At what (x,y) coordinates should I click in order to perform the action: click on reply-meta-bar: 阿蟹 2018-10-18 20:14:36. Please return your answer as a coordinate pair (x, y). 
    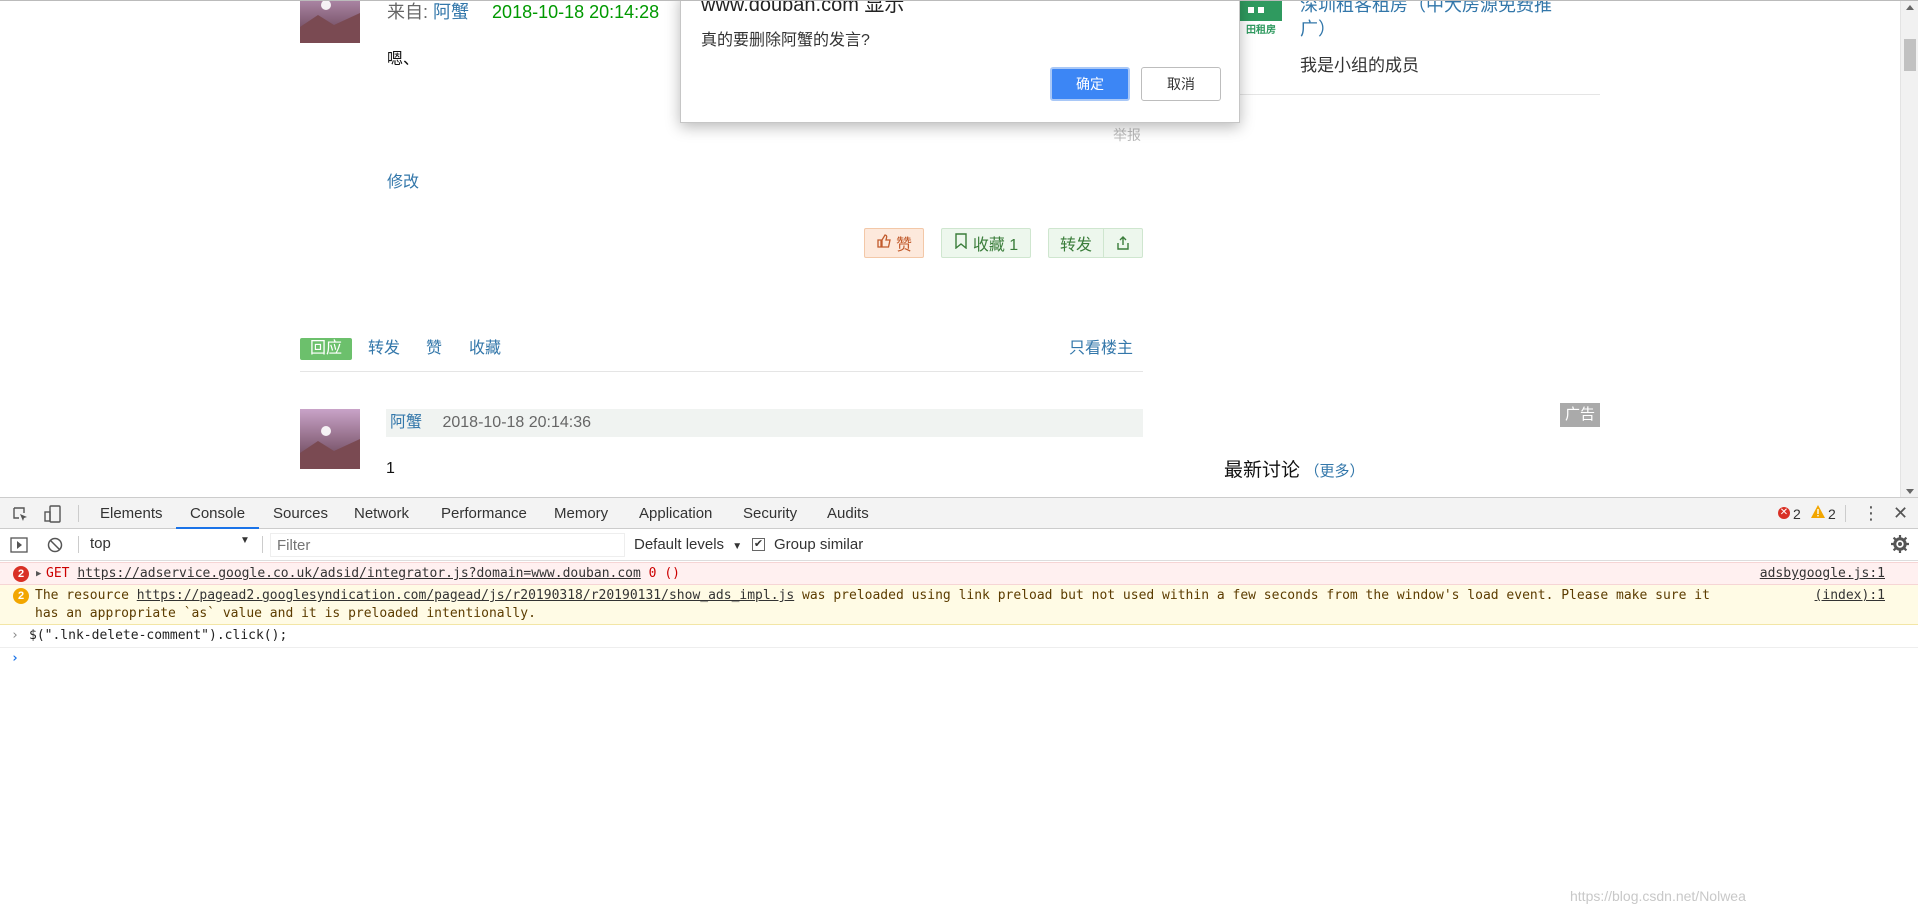
    Looking at the image, I should click on (764, 423).